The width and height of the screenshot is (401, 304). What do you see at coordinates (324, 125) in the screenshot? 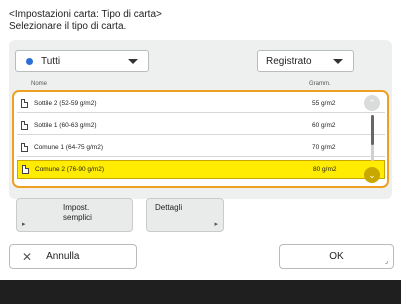
I see `paper-gram: 60 g/m2` at bounding box center [324, 125].